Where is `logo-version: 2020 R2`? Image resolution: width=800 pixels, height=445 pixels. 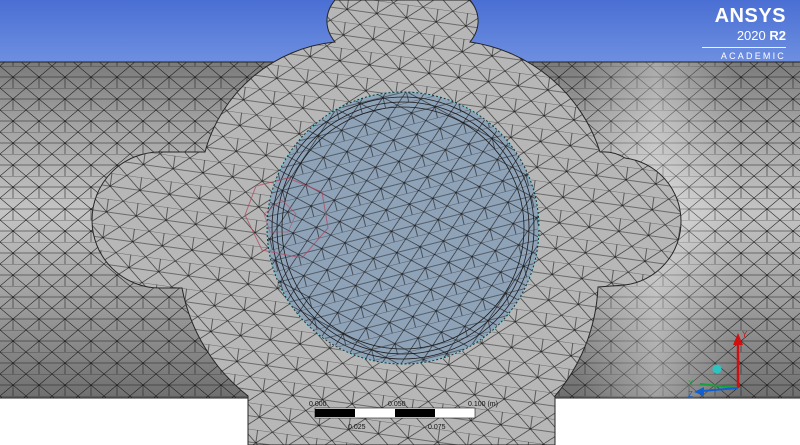 logo-version: 2020 R2 is located at coordinates (741, 35).